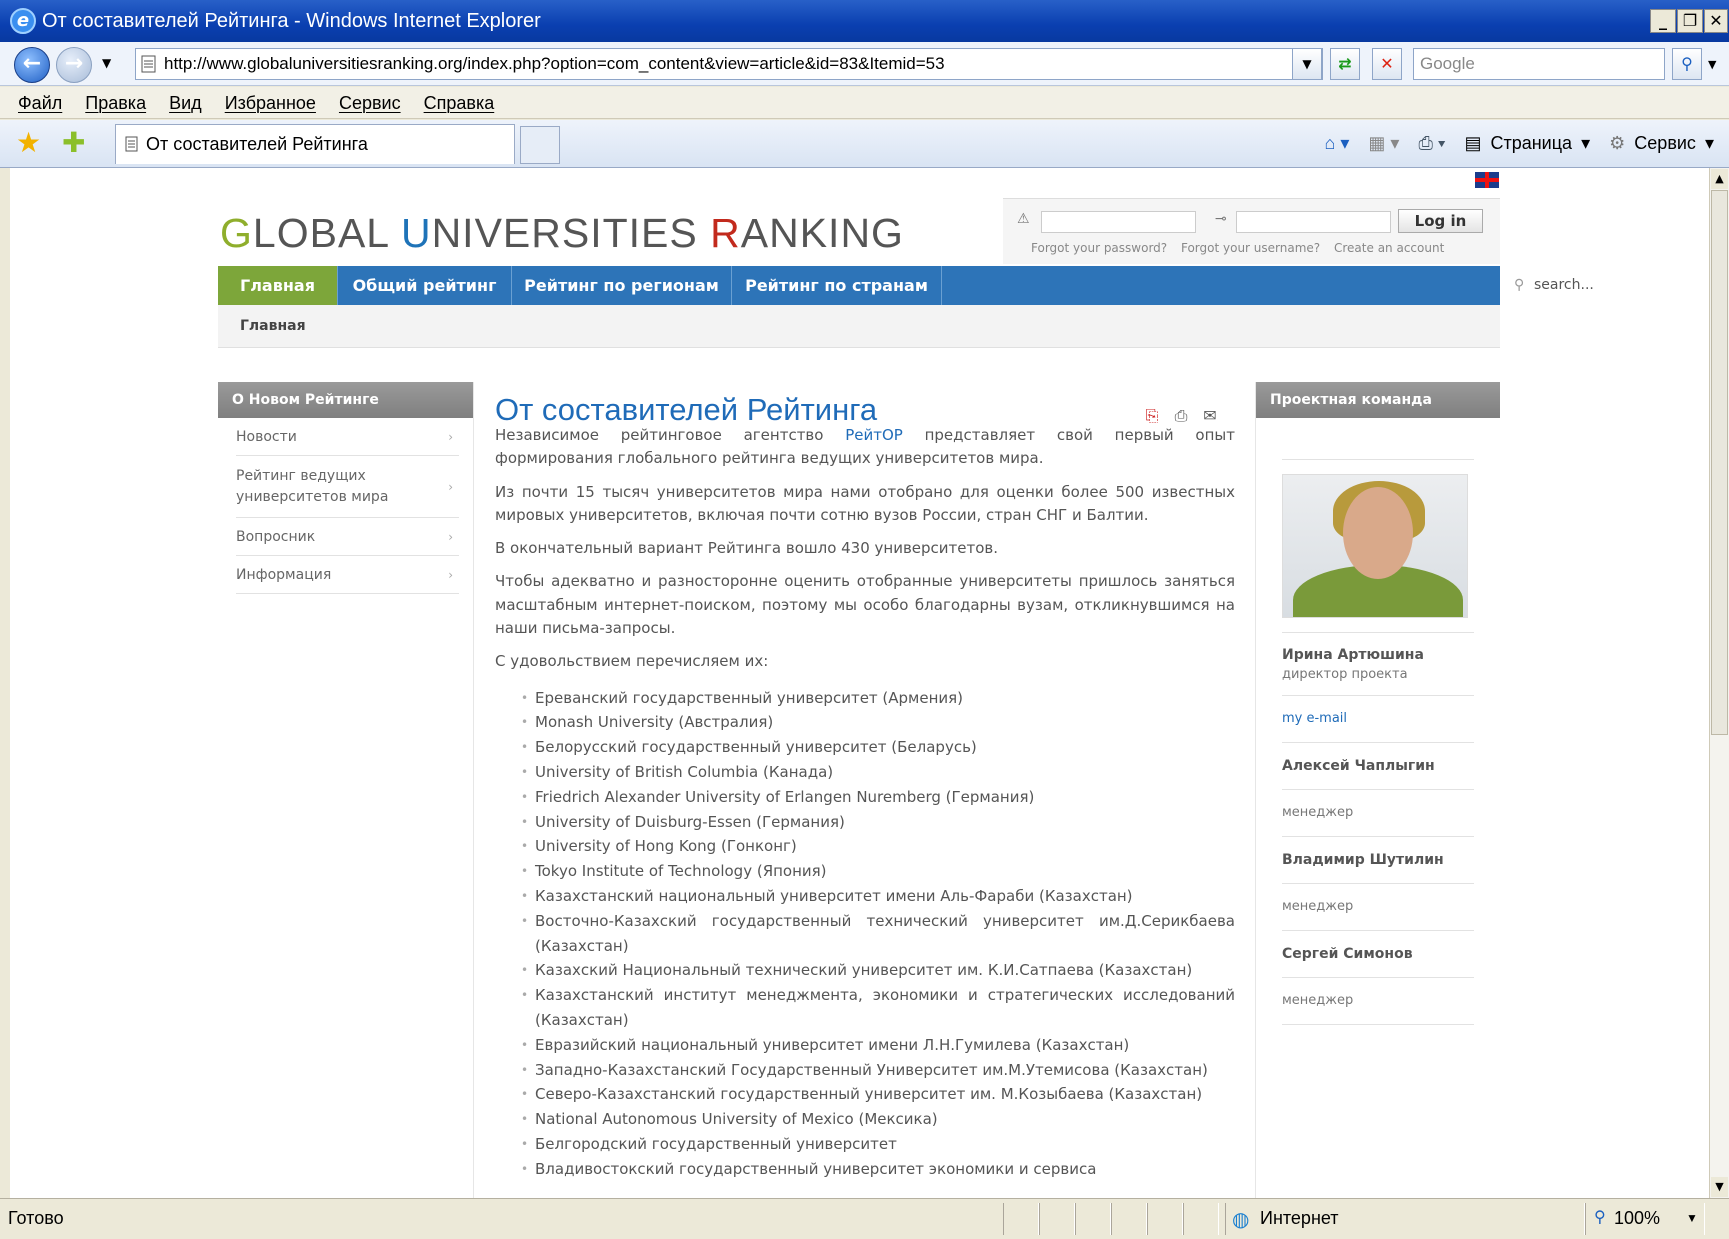  What do you see at coordinates (1181, 416) in the screenshot?
I see `print-icon: ⎙` at bounding box center [1181, 416].